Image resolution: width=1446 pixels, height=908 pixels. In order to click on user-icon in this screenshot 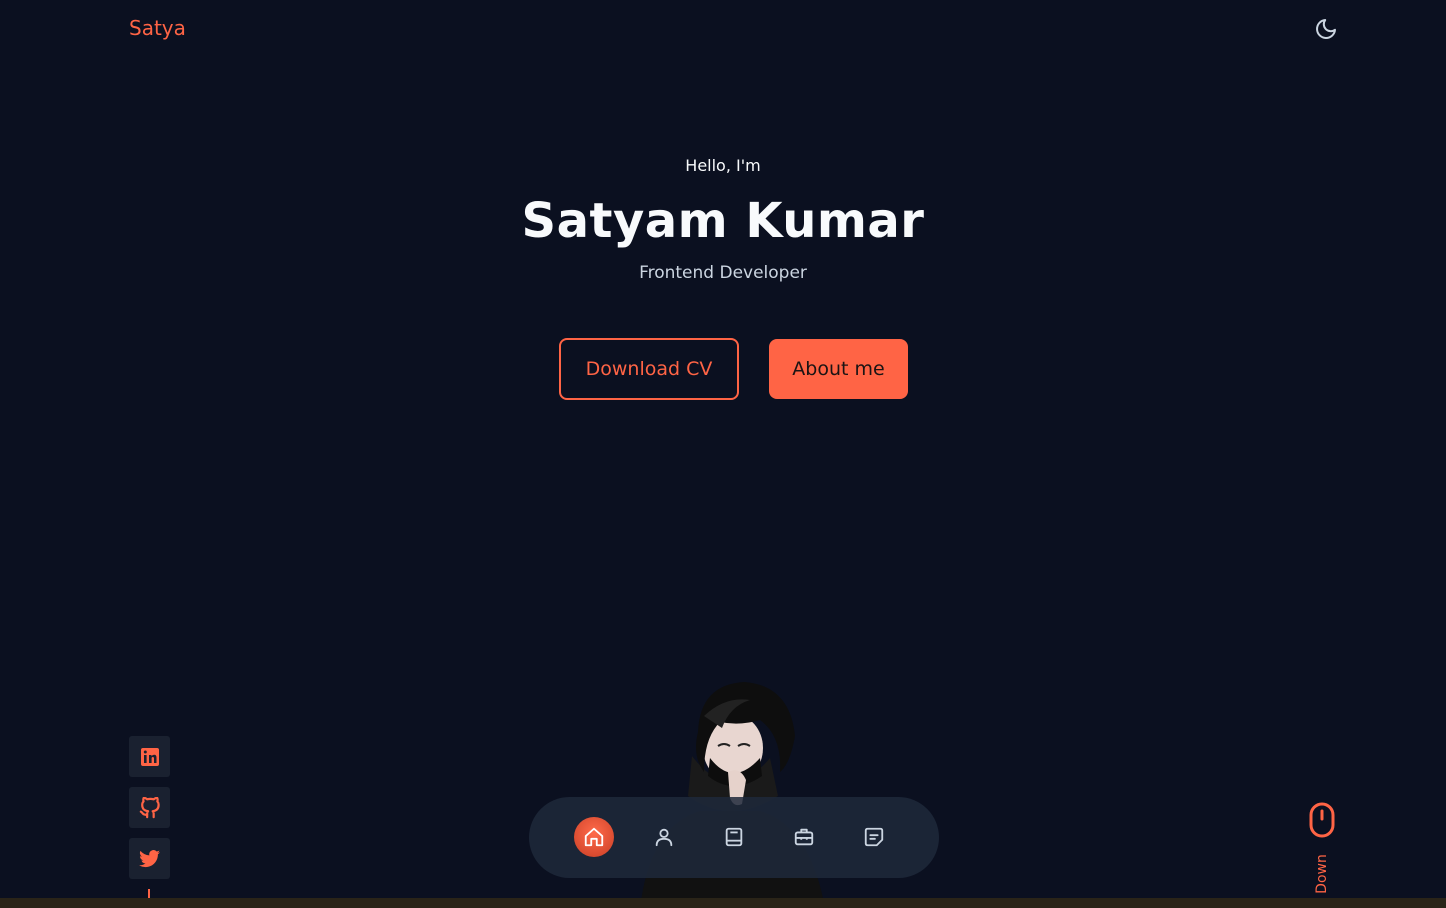, I will do `click(664, 837)`.